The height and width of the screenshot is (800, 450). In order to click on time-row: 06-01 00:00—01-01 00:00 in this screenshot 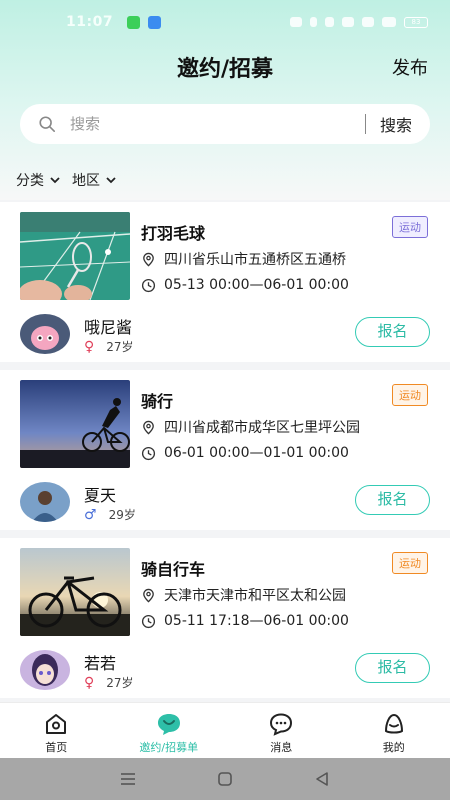, I will do `click(245, 453)`.